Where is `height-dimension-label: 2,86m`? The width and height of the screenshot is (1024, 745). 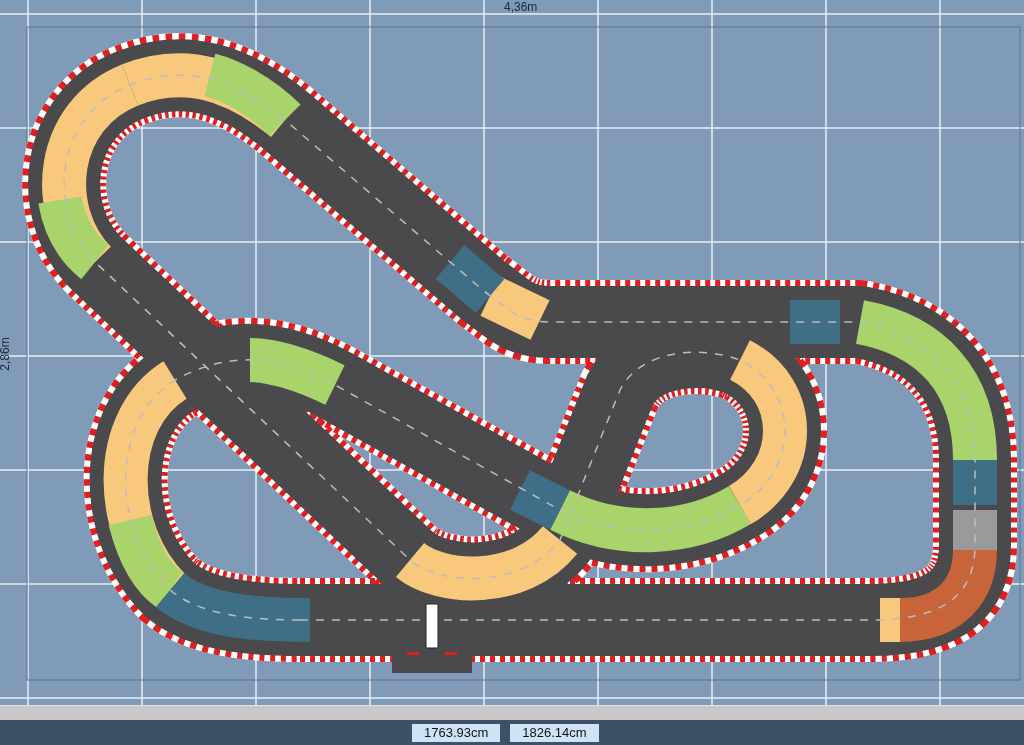
height-dimension-label: 2,86m is located at coordinates (6, 354).